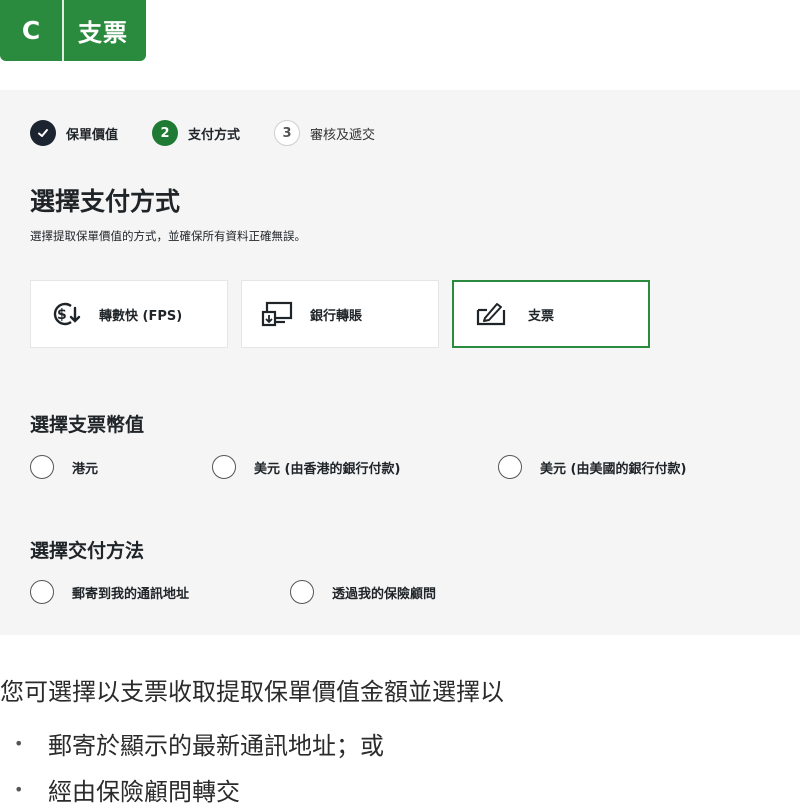 The image size is (800, 812). Describe the element at coordinates (277, 314) in the screenshot. I see `bank-transfer-icon` at that location.